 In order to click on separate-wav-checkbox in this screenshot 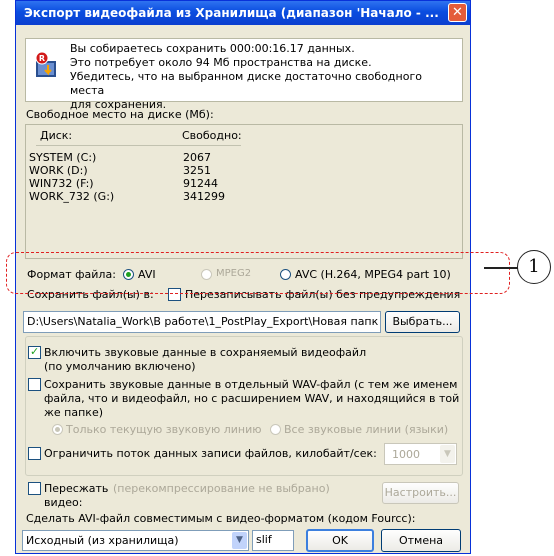, I will do `click(34, 384)`.